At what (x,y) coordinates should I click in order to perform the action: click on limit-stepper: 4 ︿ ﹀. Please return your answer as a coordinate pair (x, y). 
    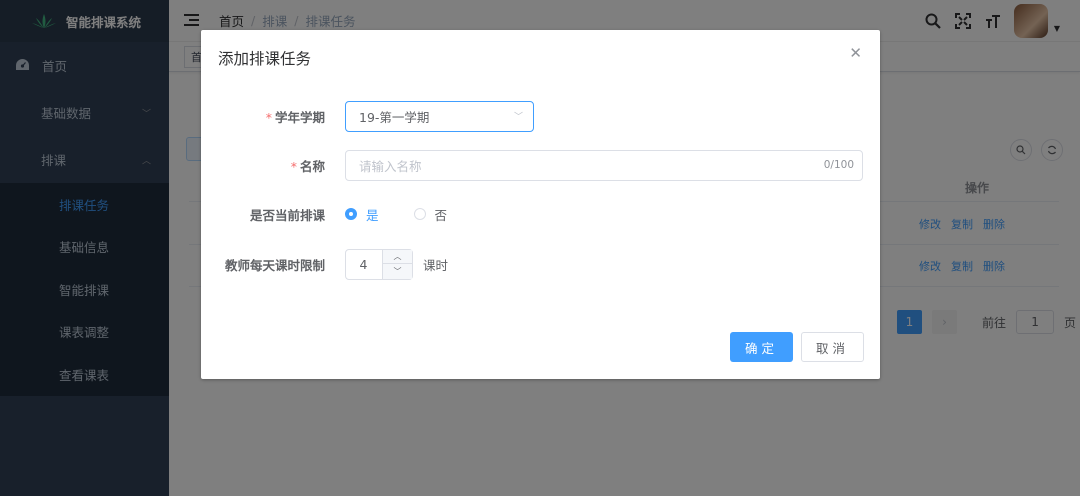
    Looking at the image, I should click on (379, 264).